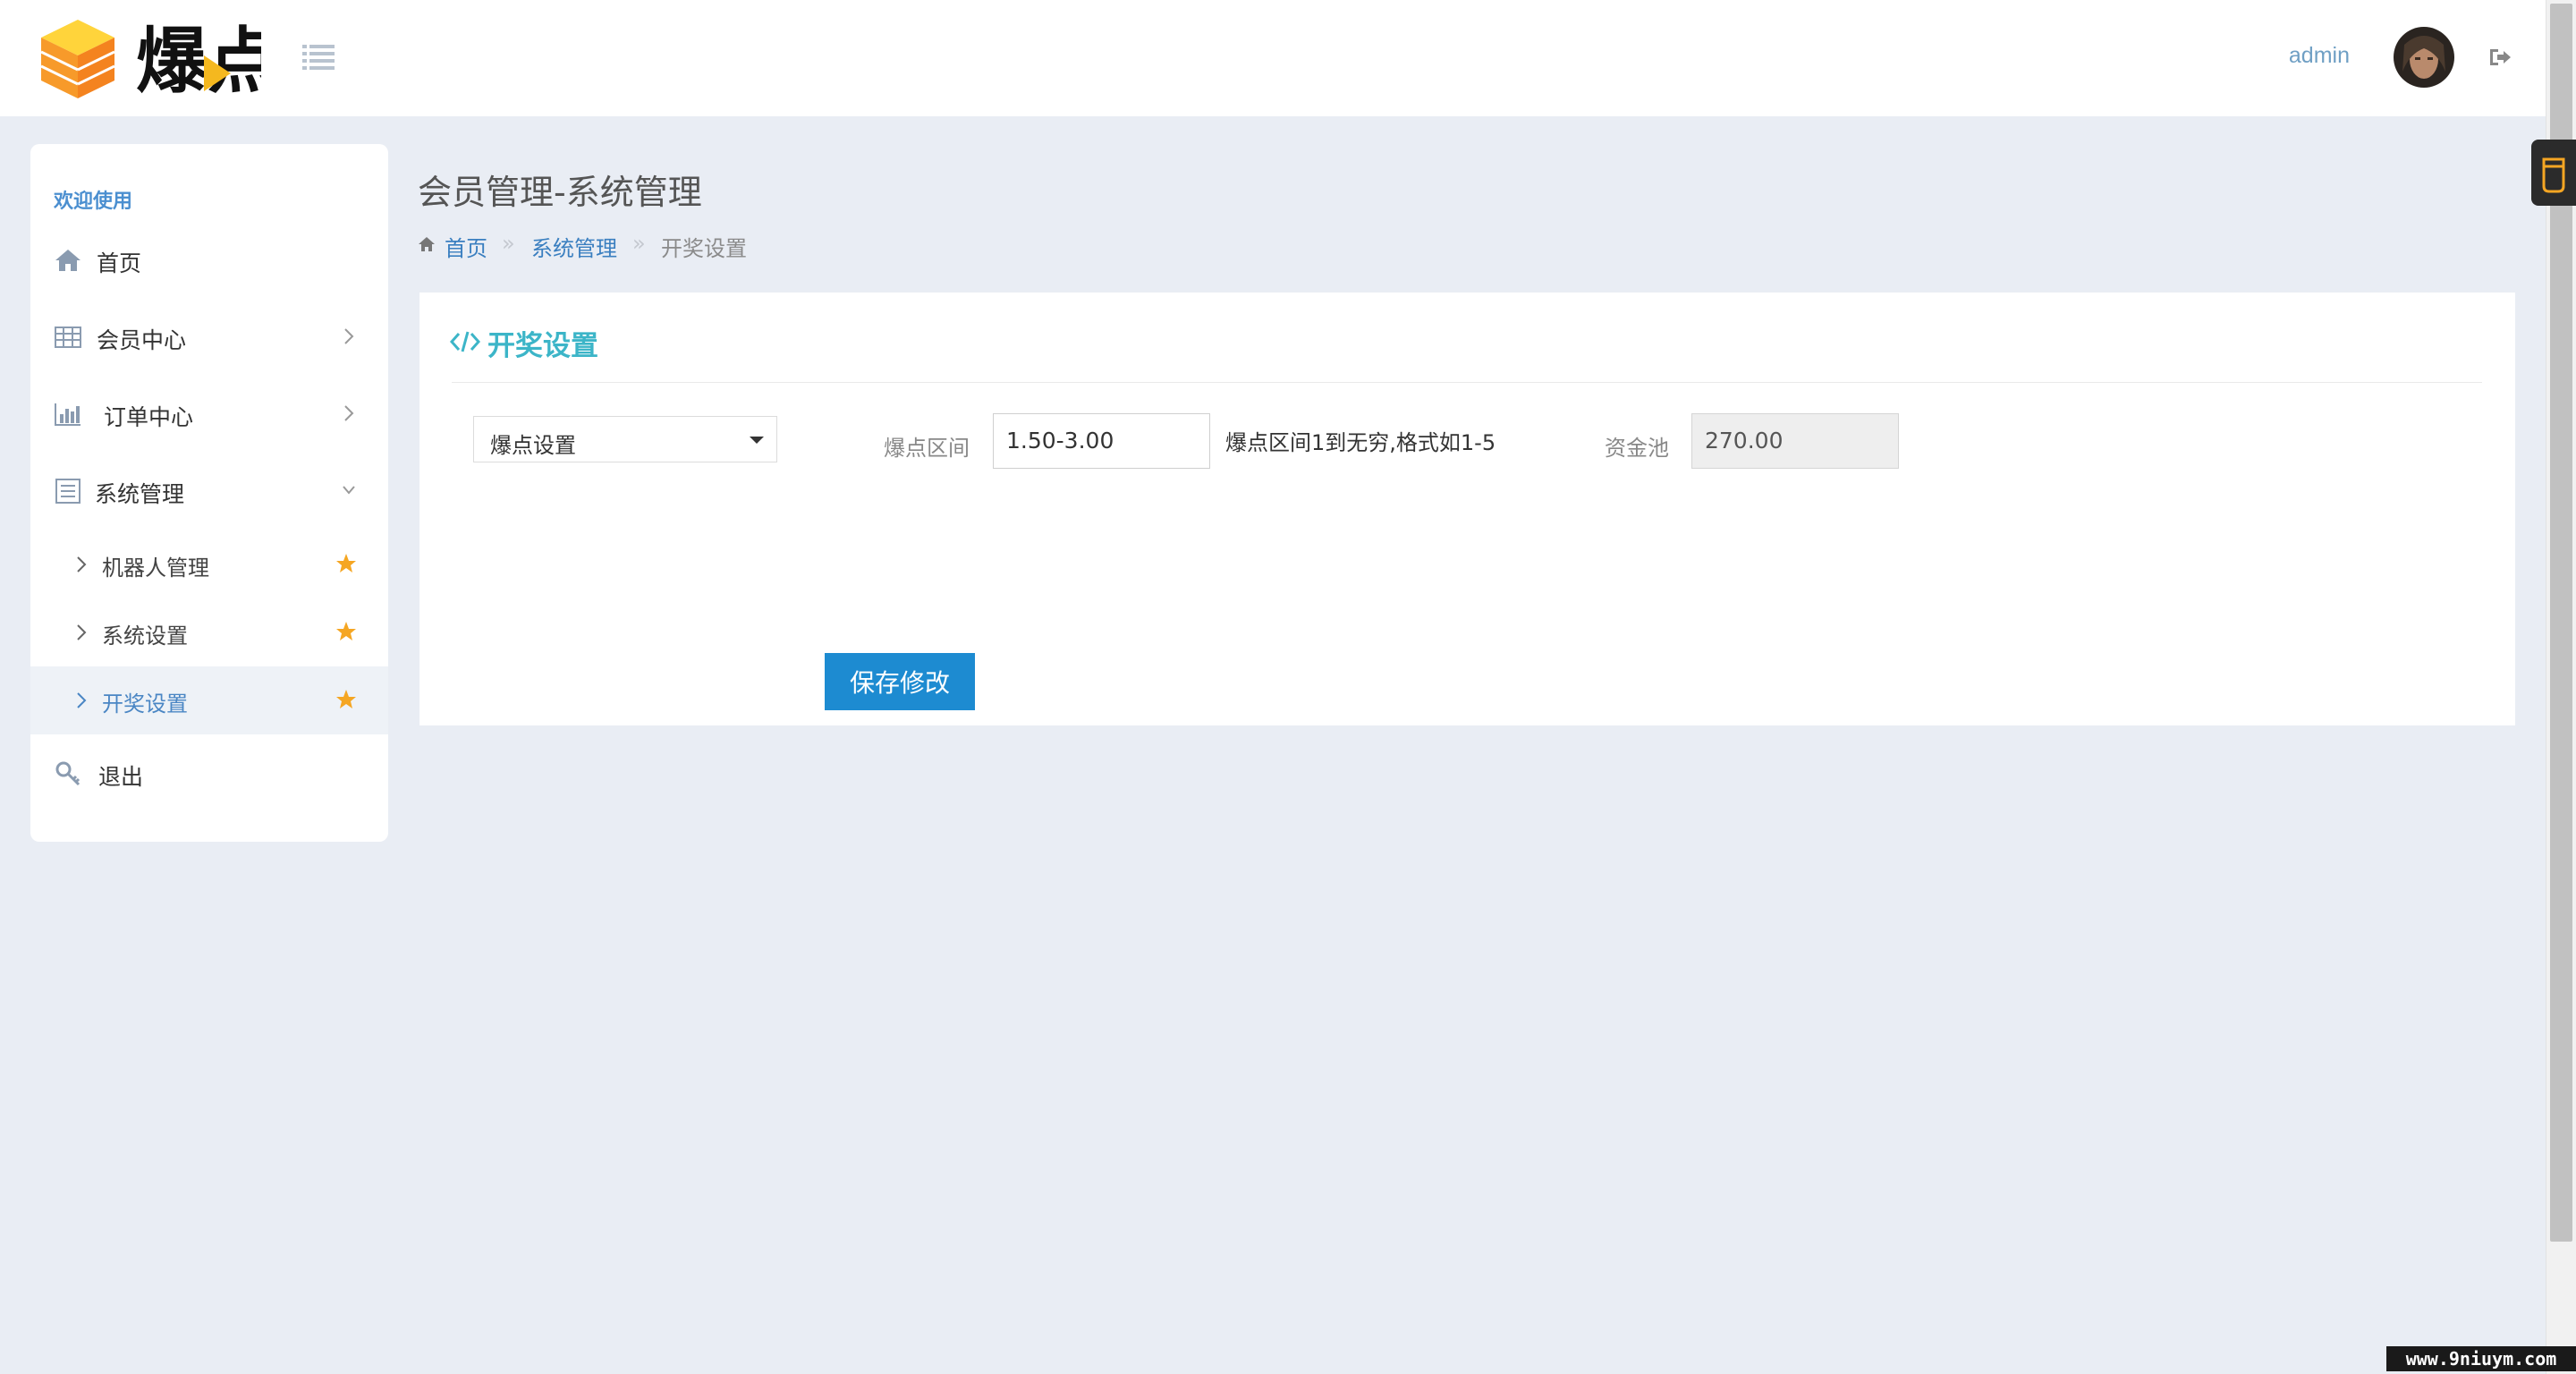 The height and width of the screenshot is (1374, 2576). What do you see at coordinates (1101, 441) in the screenshot?
I see `range-input: 1.50-3.00` at bounding box center [1101, 441].